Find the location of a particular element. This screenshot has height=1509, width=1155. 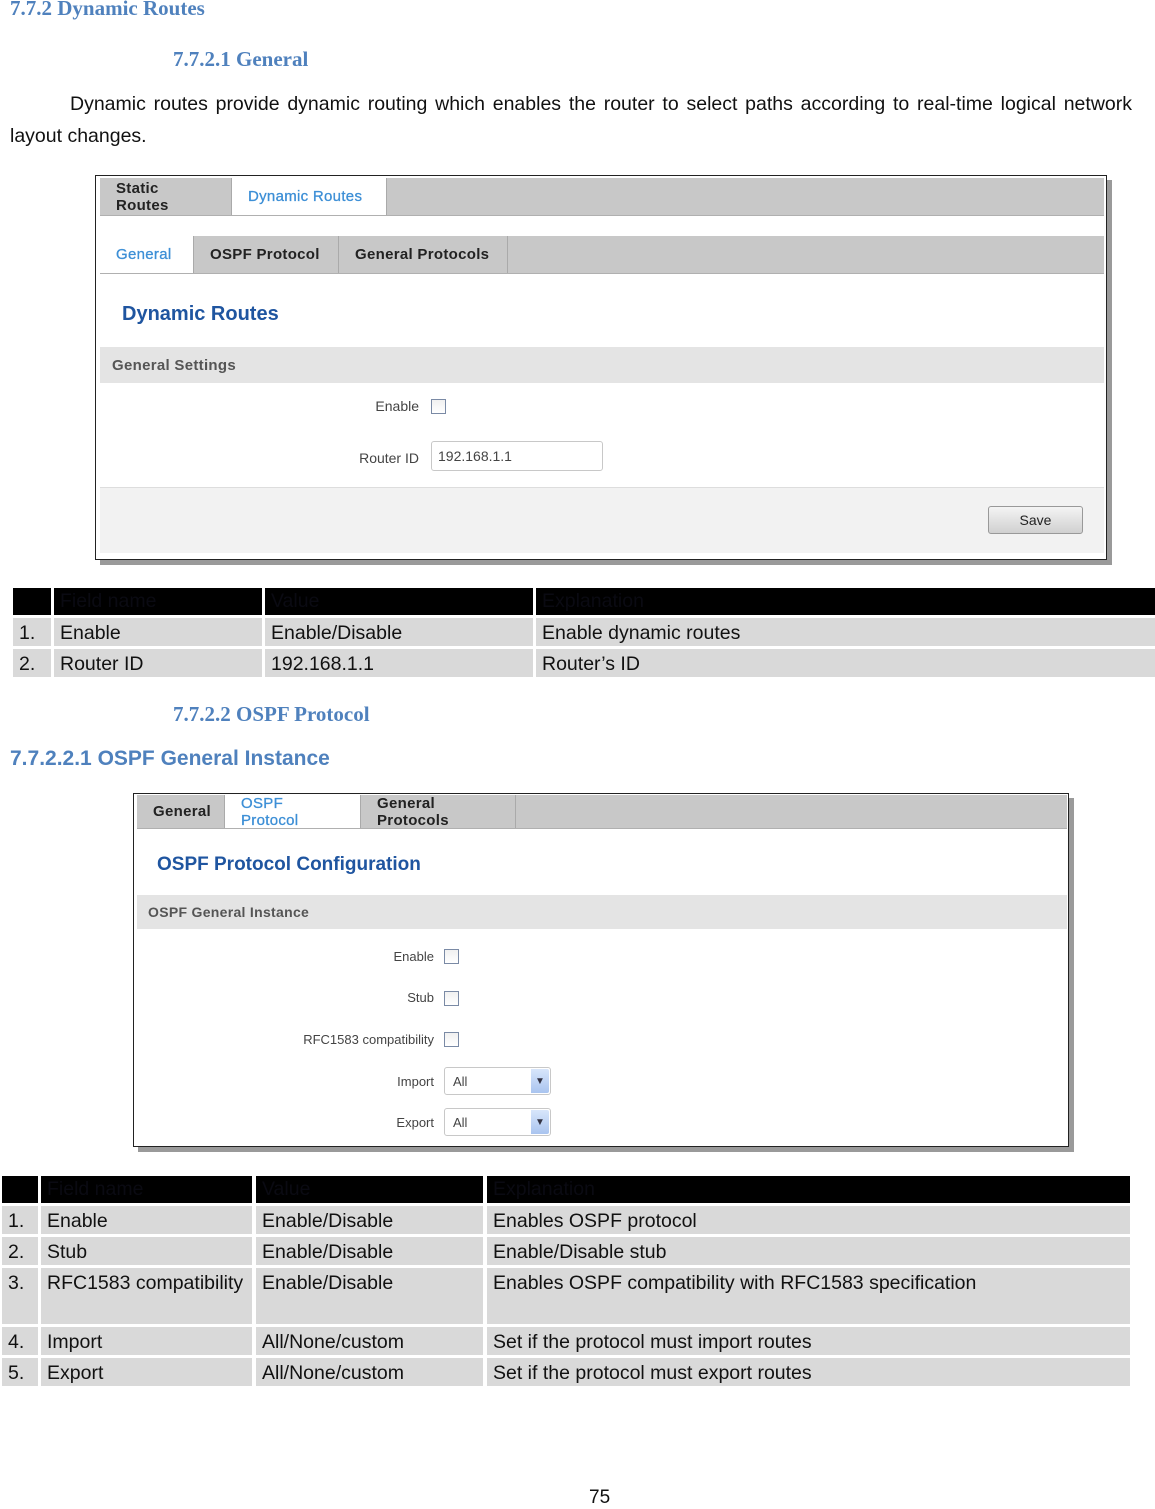

table-cell: Stub is located at coordinates (146, 1251).